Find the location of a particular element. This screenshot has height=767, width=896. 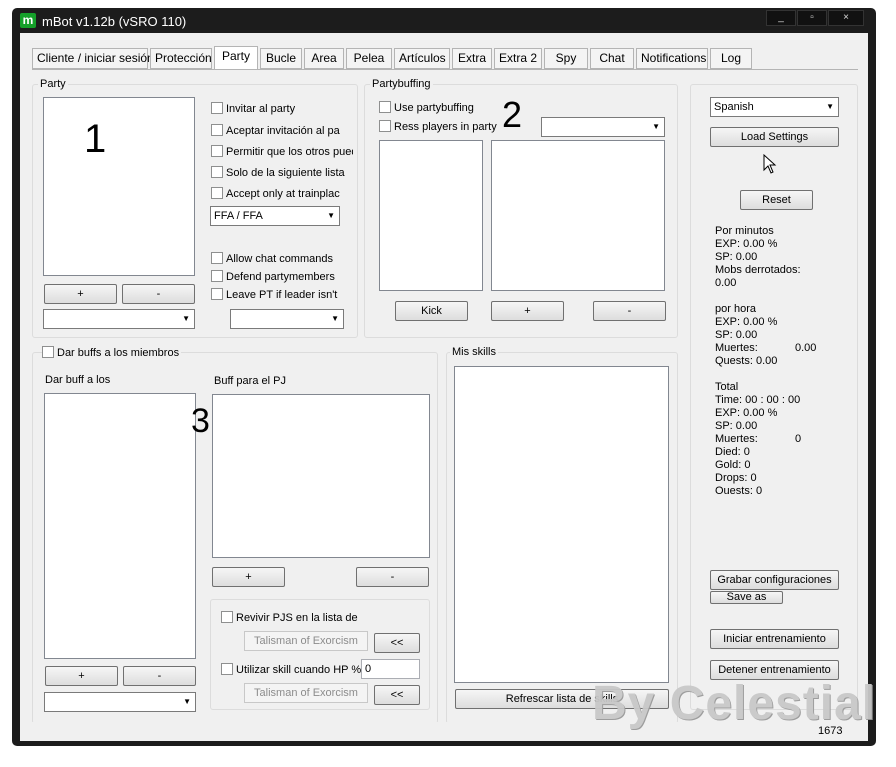

buff-member-select: ▼ is located at coordinates (120, 702).